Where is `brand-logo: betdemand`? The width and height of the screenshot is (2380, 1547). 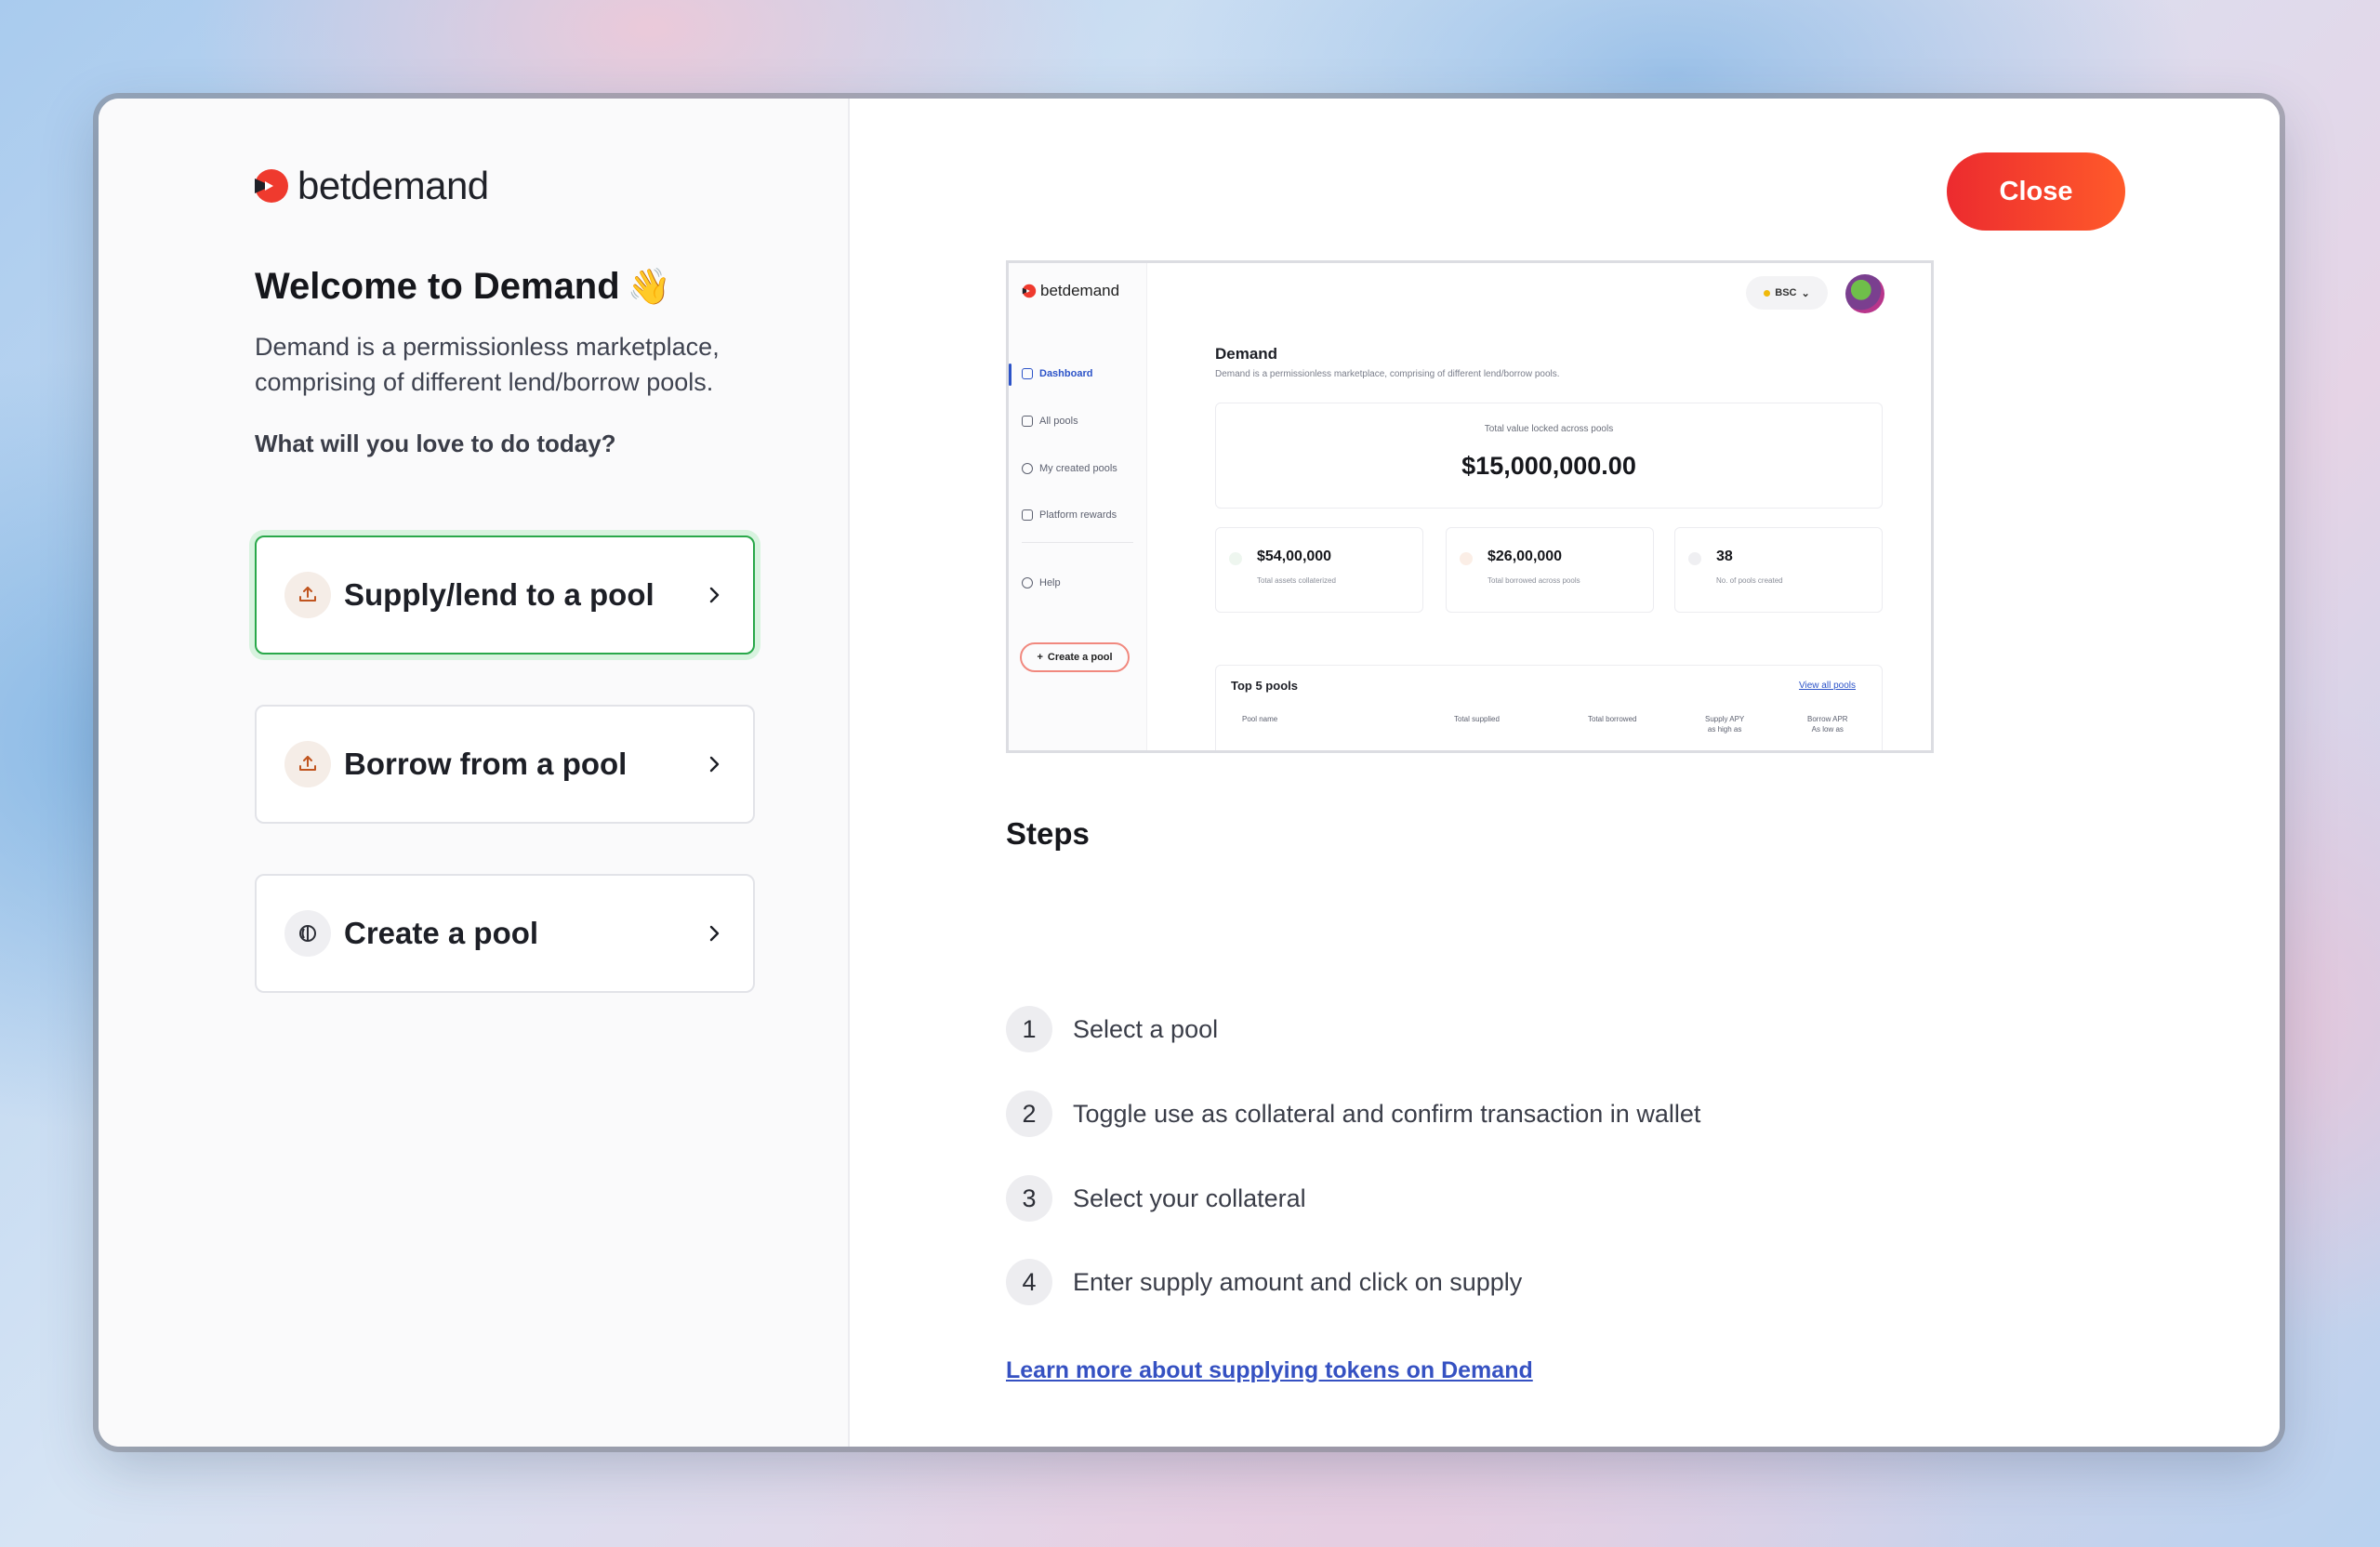
brand-logo: betdemand is located at coordinates (371, 186).